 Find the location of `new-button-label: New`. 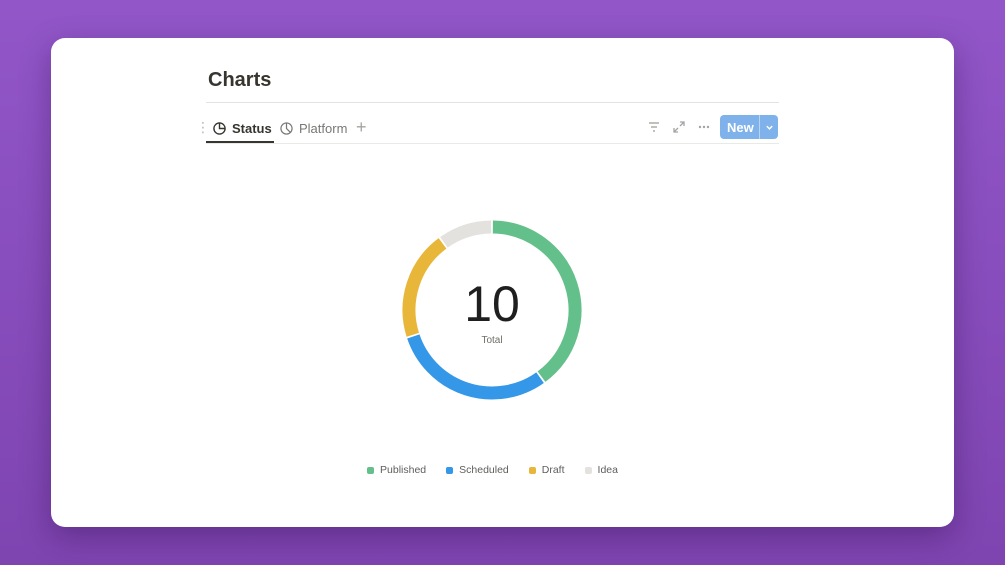

new-button-label: New is located at coordinates (740, 127).